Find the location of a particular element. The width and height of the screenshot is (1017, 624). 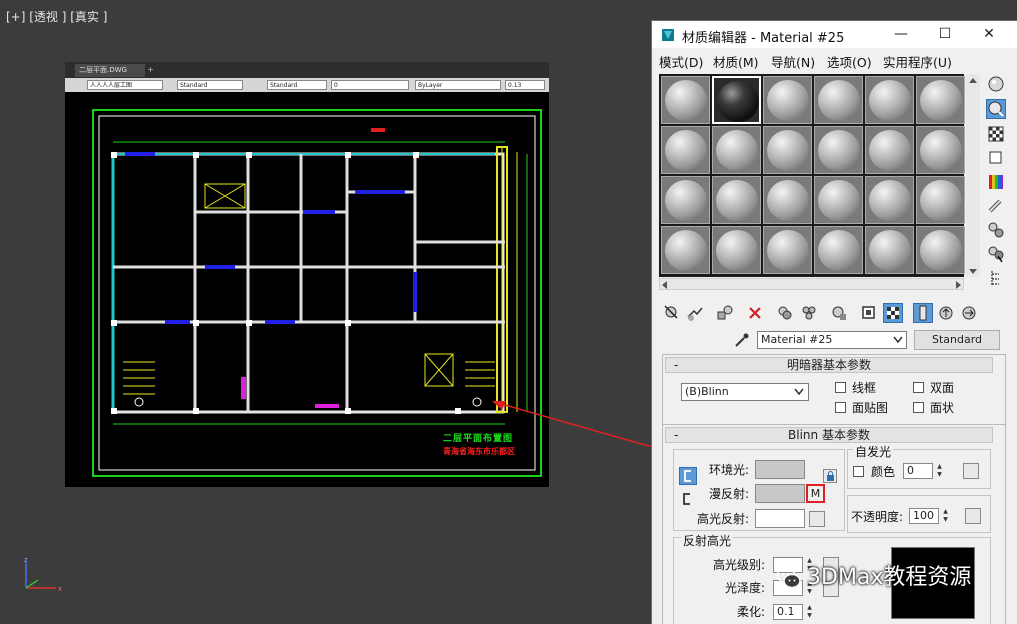

get-material-button is located at coordinates (672, 313).